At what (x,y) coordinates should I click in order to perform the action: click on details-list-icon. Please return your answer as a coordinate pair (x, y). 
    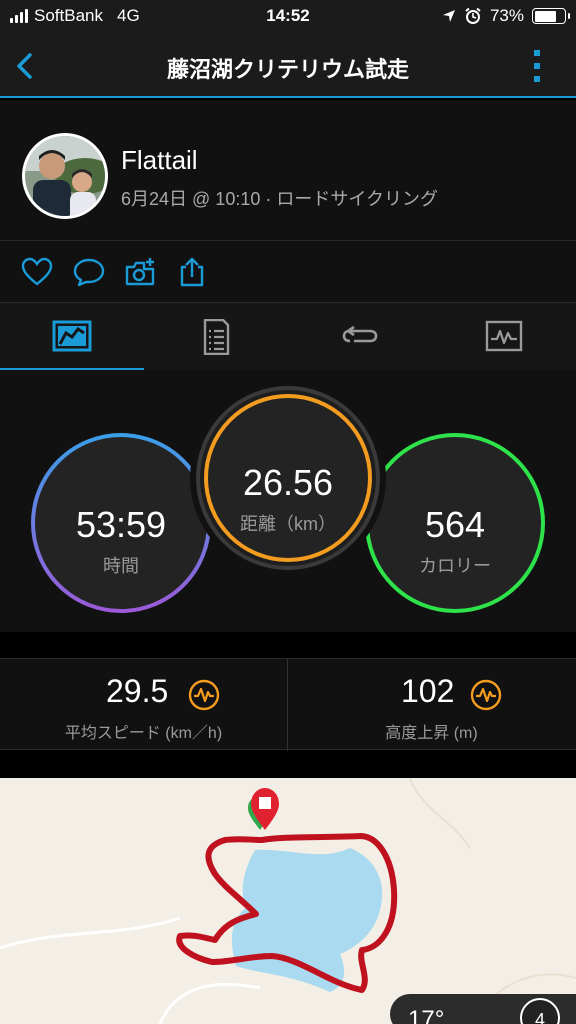
    Looking at the image, I should click on (216, 337).